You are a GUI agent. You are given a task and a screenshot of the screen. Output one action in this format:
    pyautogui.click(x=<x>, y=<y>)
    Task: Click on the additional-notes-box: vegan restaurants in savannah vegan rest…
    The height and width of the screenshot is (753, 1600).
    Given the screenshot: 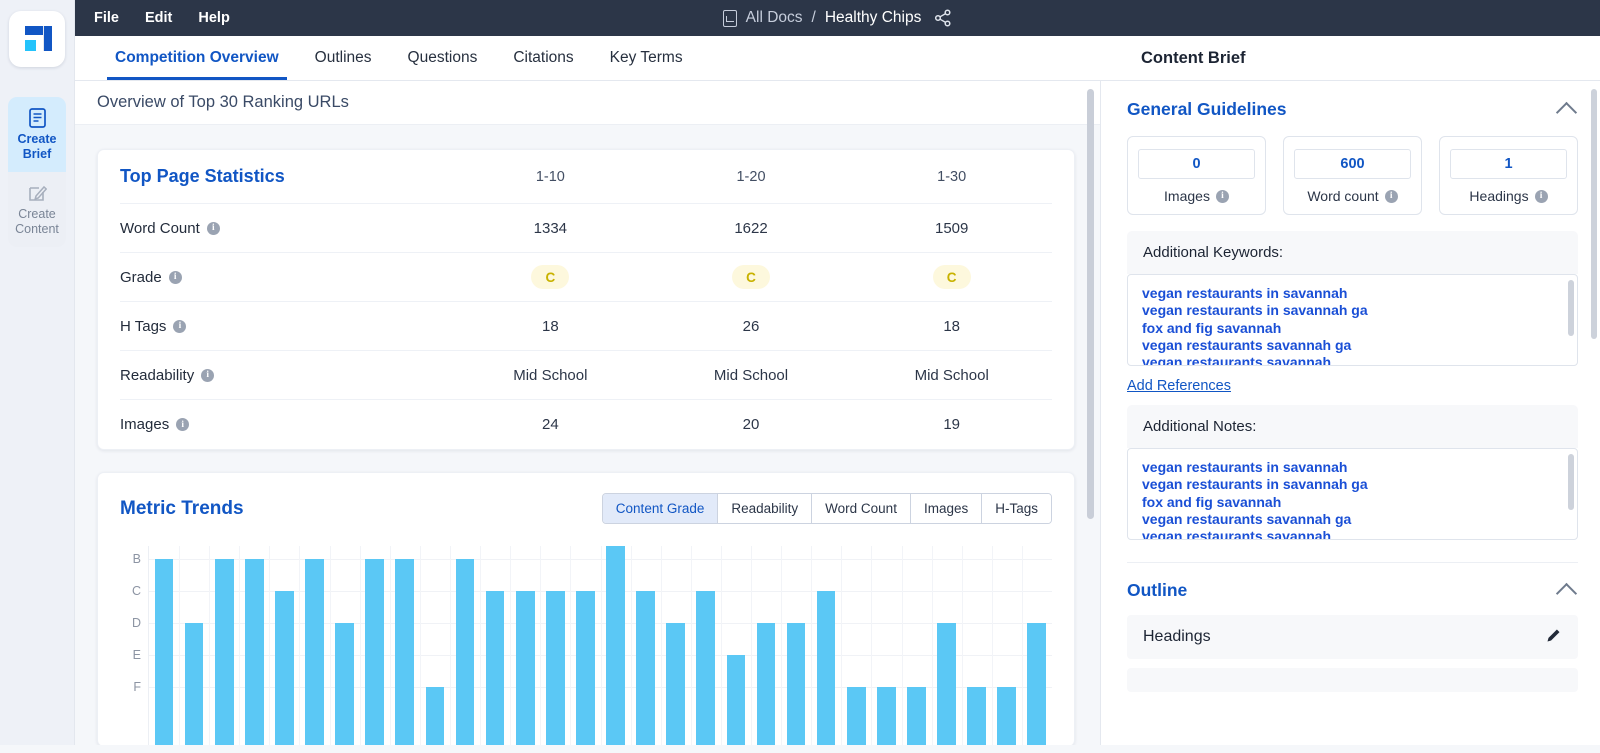 What is the action you would take?
    pyautogui.click(x=1352, y=494)
    